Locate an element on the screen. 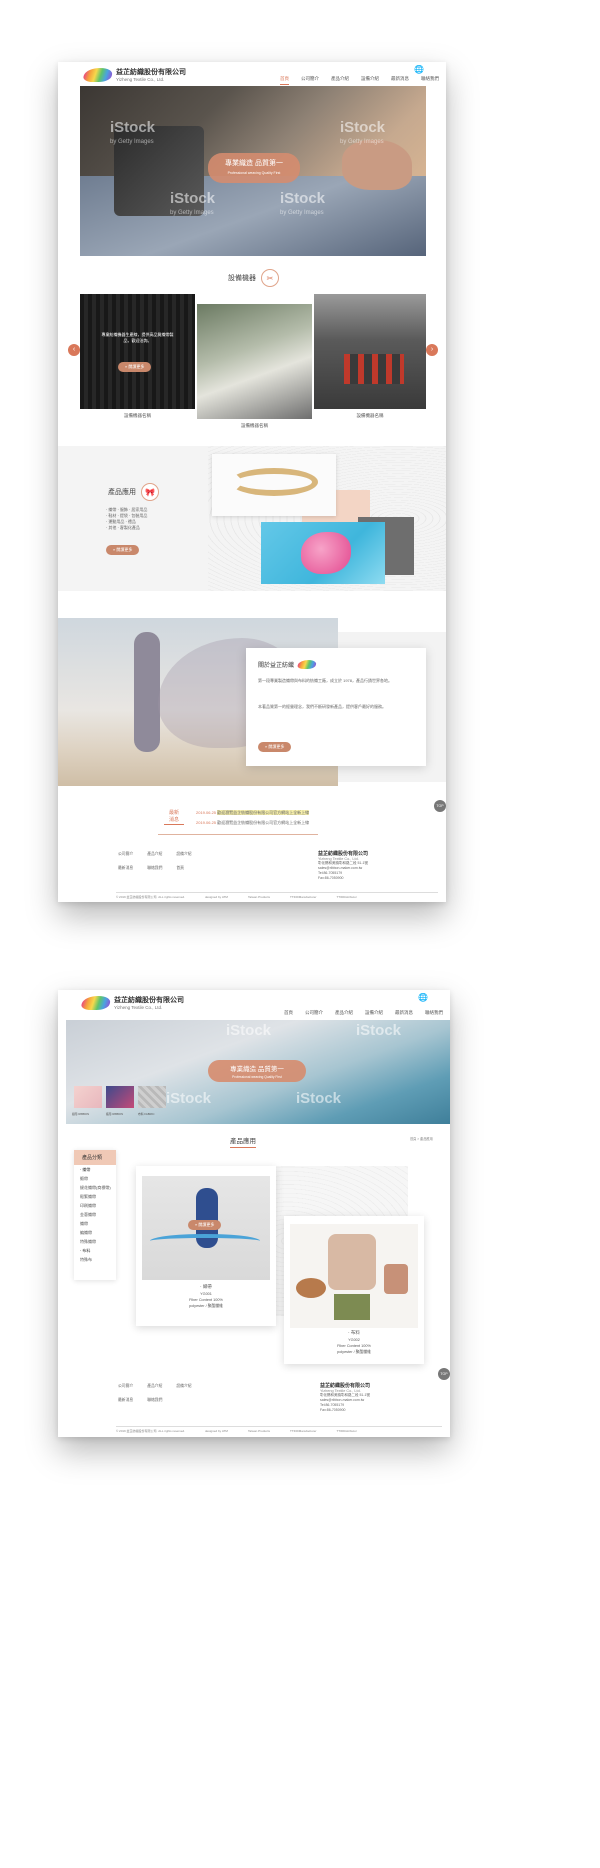 The image size is (600, 1868). company-name-en: Yizheng Textile Co., Ltd. is located at coordinates (140, 79).